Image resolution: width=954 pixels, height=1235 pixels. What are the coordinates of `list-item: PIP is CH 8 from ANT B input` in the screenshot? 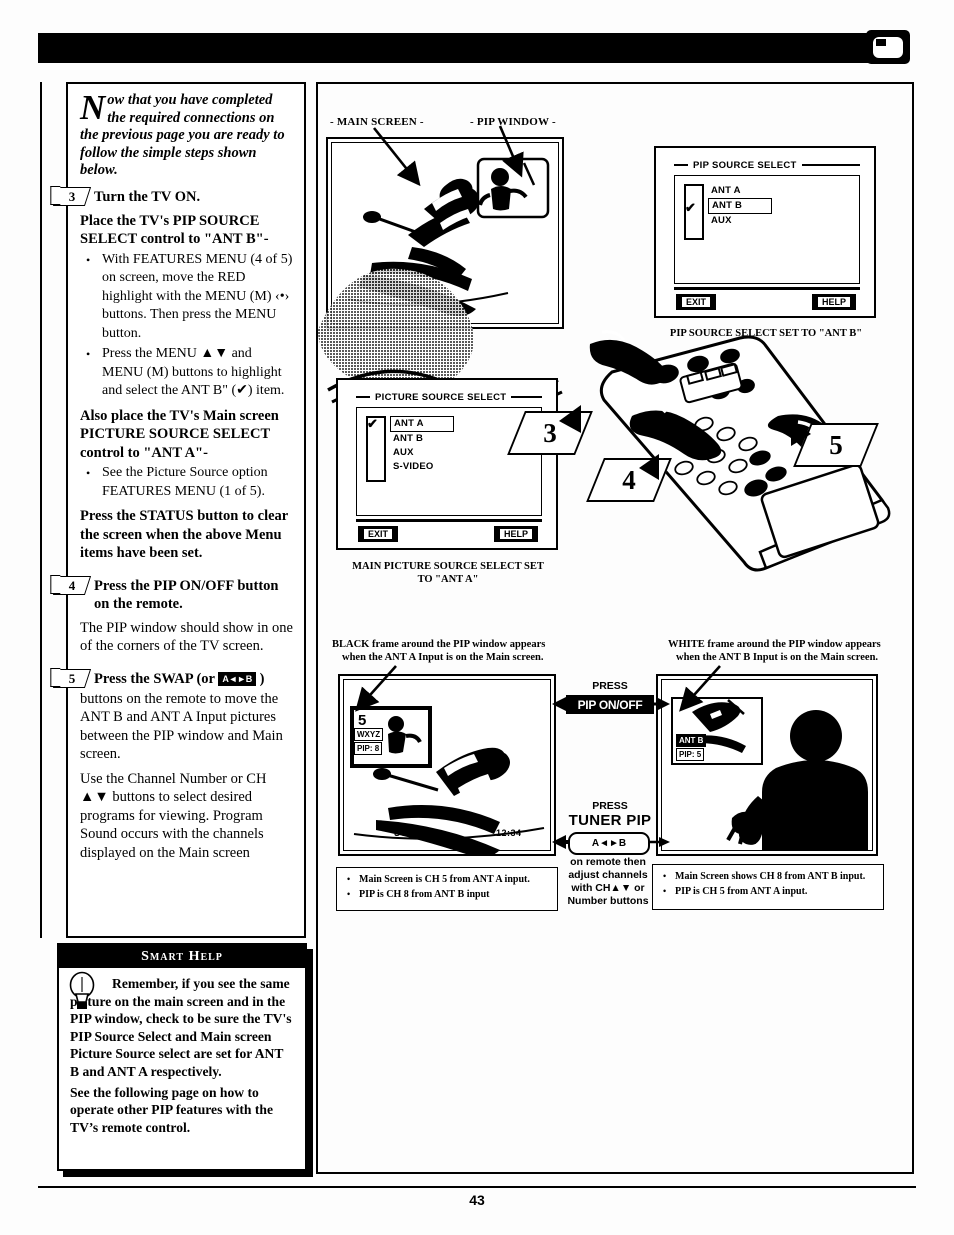 It's located at (447, 894).